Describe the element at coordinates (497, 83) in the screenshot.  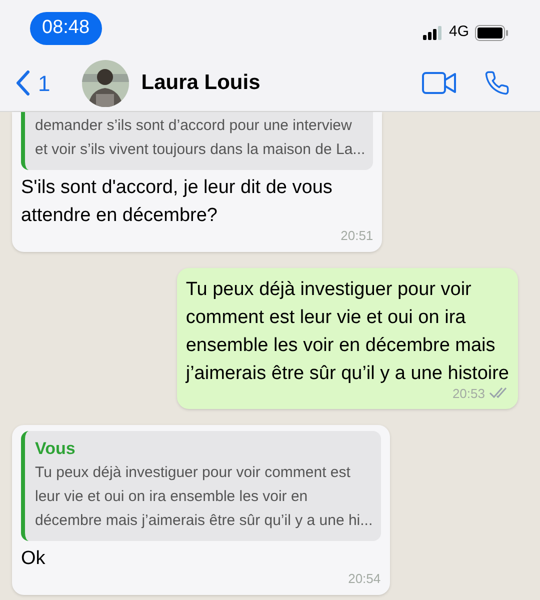
I see `phone-icon` at that location.